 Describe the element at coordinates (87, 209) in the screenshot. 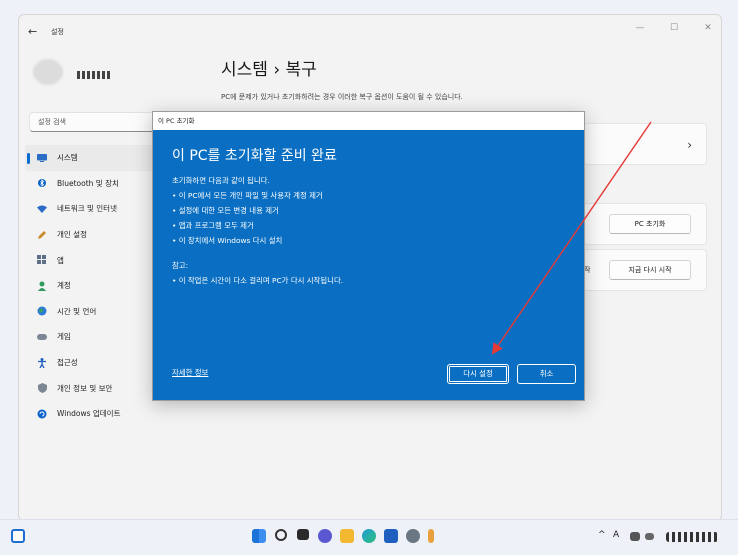

I see `sidebar-item-label: 네트워크 및 인터넷` at that location.